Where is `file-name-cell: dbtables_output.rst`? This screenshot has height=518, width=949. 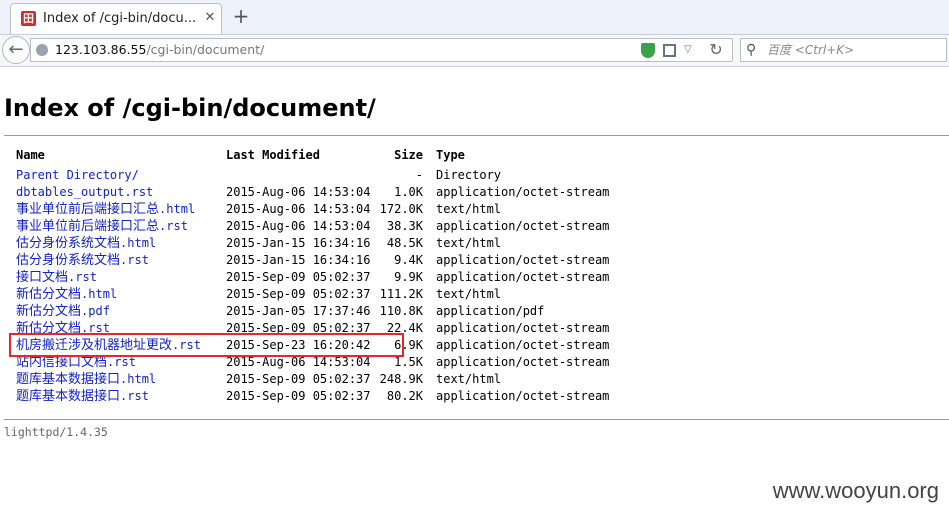 file-name-cell: dbtables_output.rst is located at coordinates (84, 192).